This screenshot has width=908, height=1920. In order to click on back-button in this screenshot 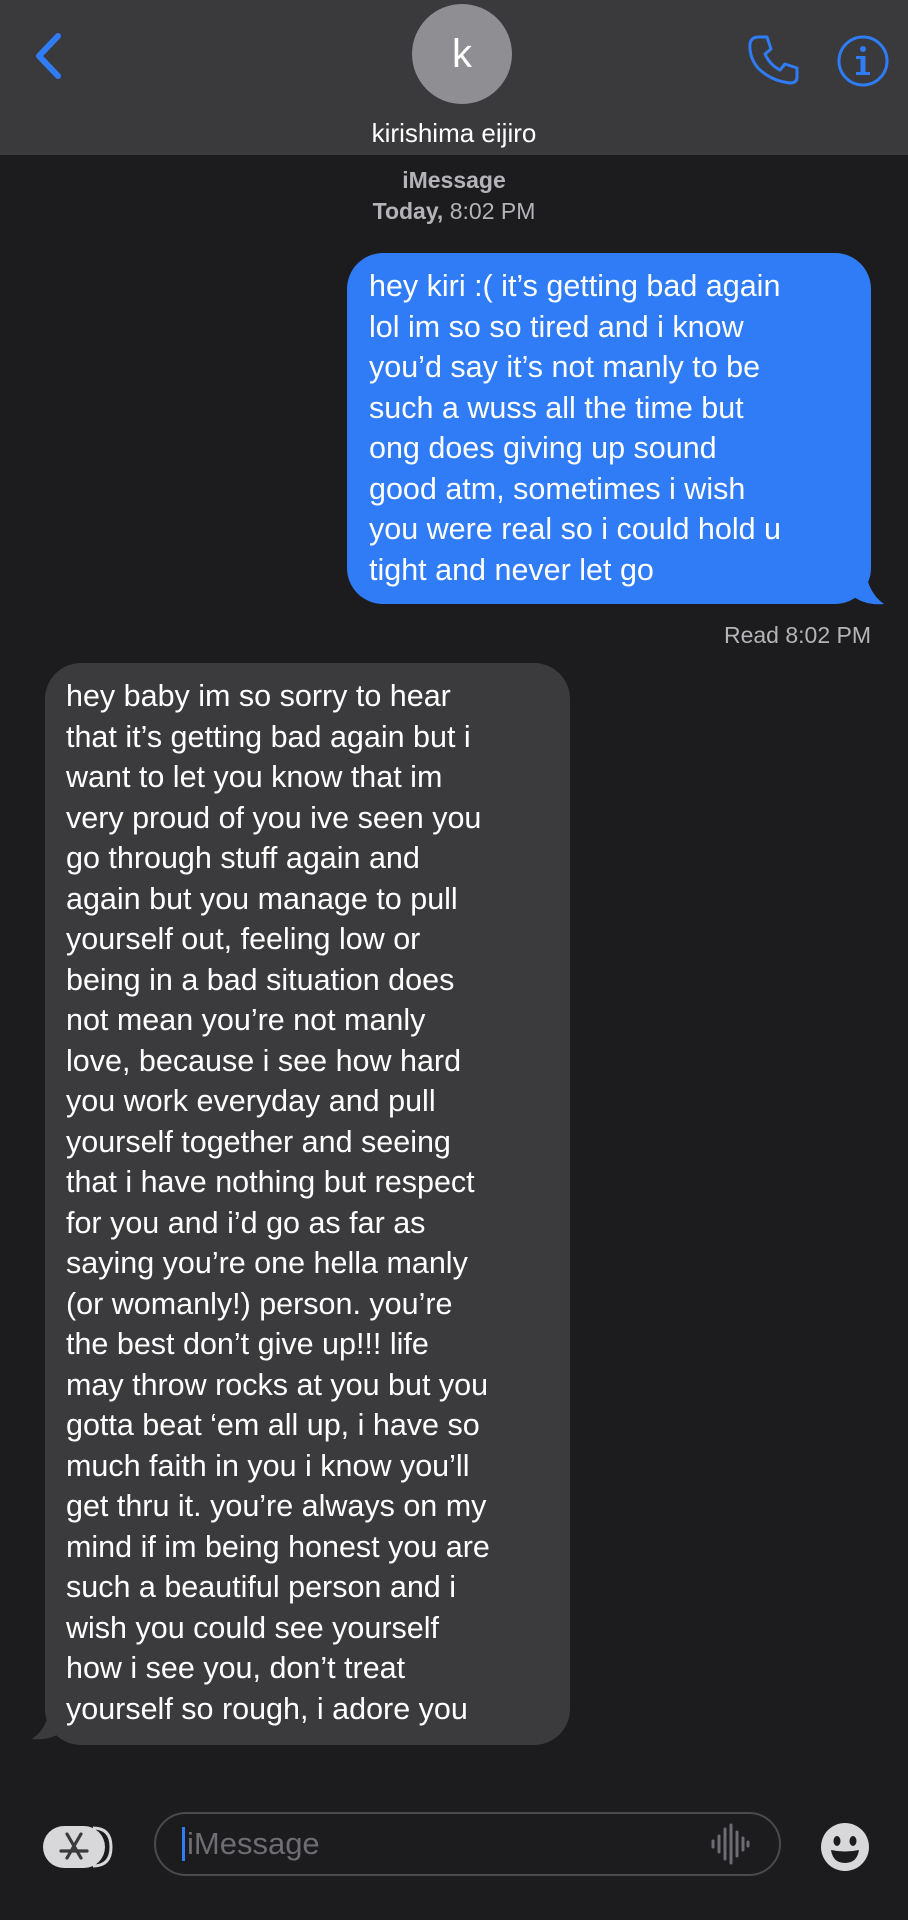, I will do `click(48, 56)`.